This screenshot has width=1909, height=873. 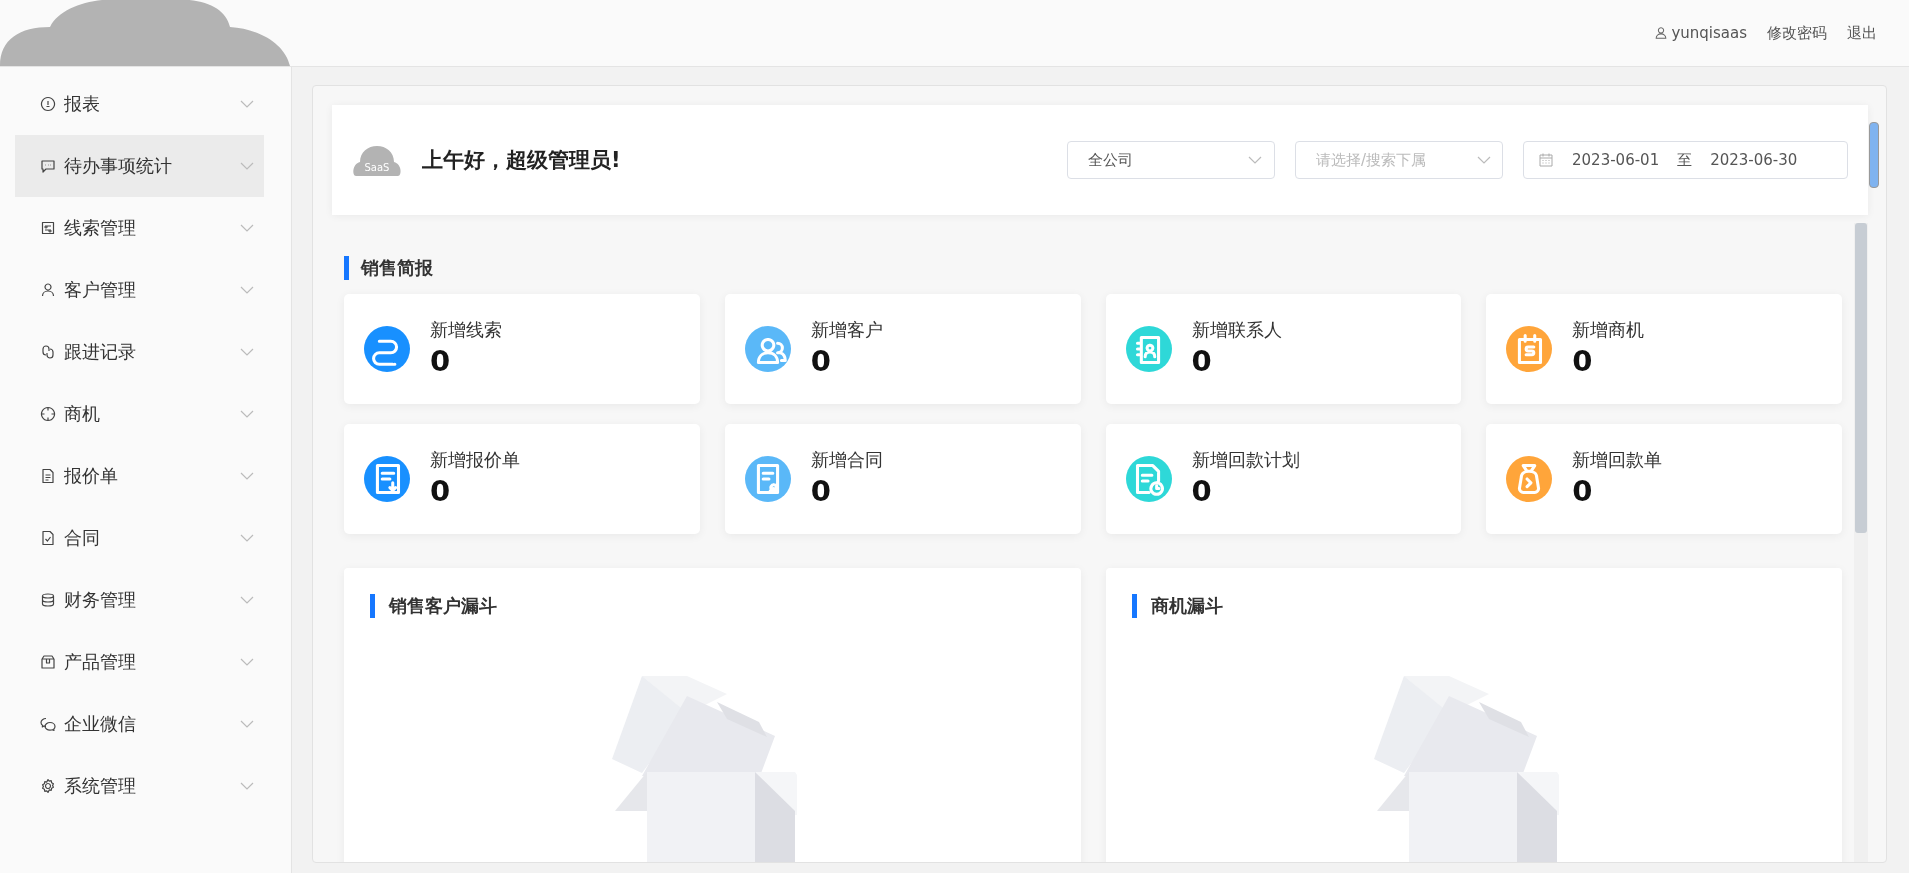 What do you see at coordinates (145, 33) in the screenshot?
I see `cloud-logo-icon` at bounding box center [145, 33].